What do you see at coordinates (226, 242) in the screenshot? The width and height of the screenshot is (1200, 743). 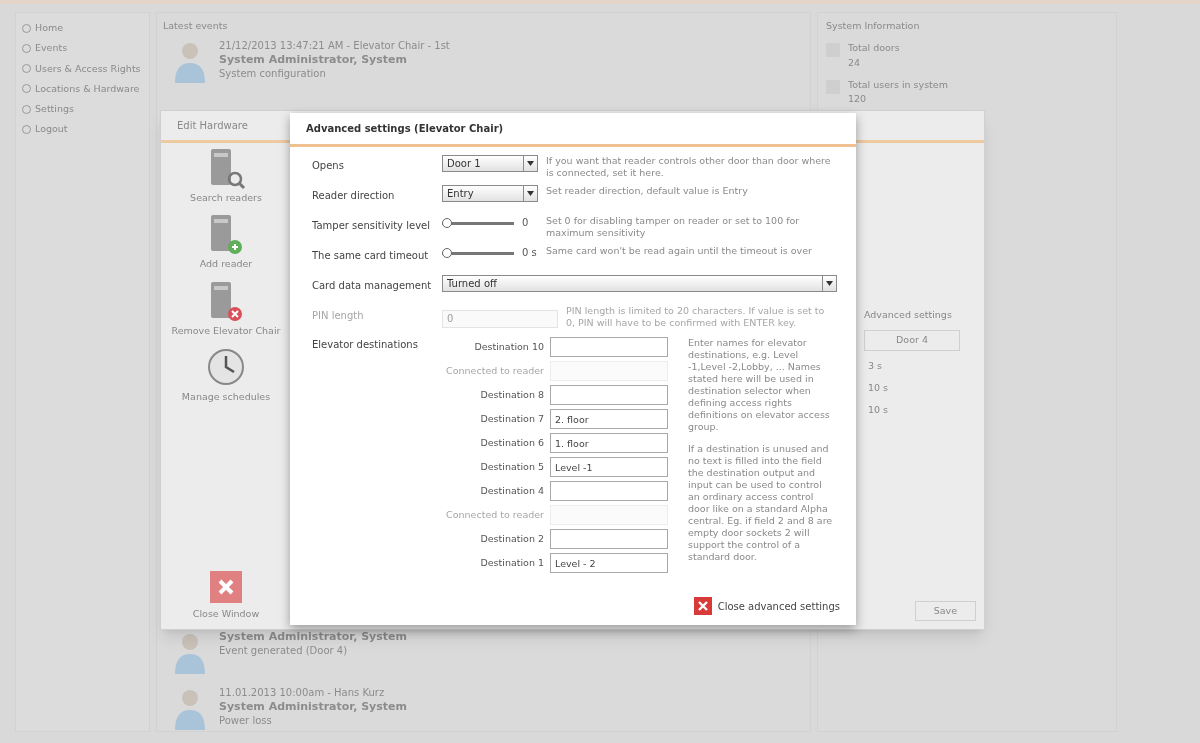 I see `tool-button: Add reader` at bounding box center [226, 242].